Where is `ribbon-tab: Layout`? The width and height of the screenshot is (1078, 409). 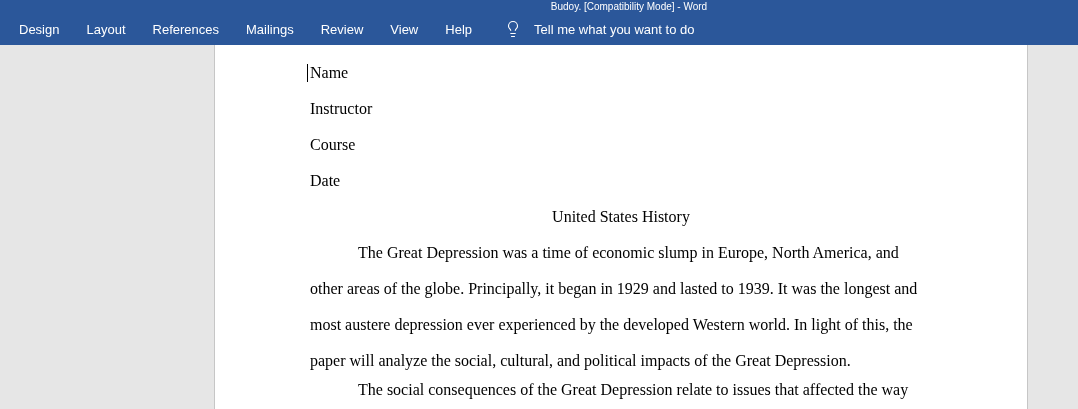
ribbon-tab: Layout is located at coordinates (106, 29).